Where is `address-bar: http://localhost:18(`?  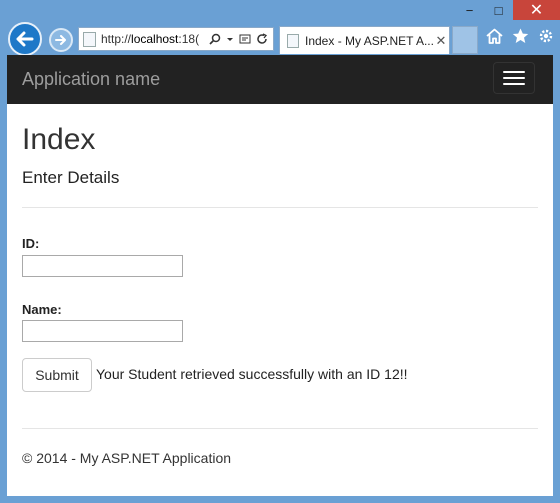
address-bar: http://localhost:18( is located at coordinates (176, 39).